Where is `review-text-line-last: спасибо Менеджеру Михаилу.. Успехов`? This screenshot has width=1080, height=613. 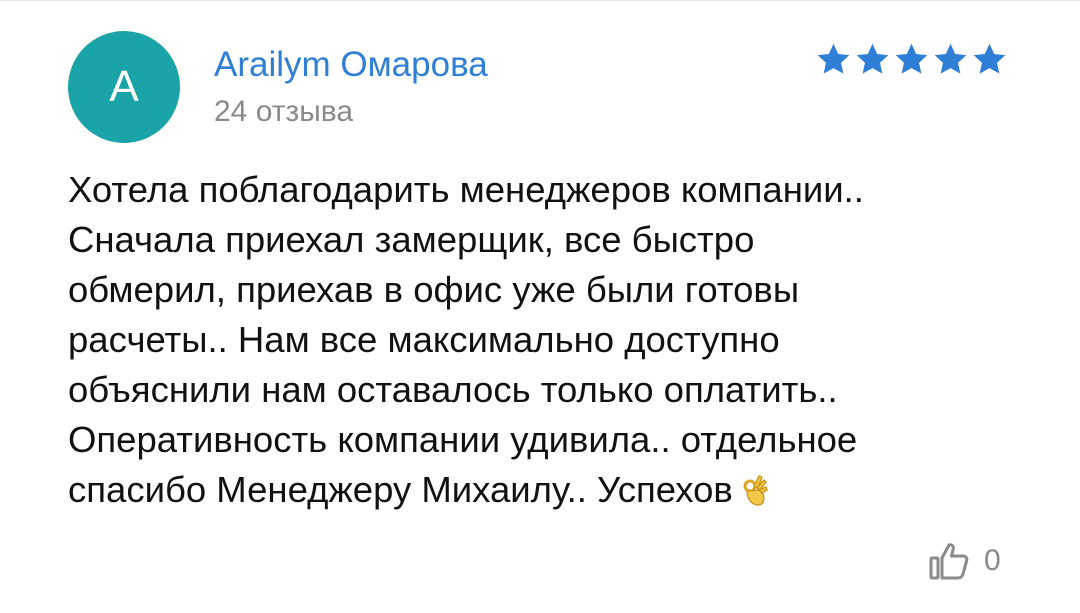
review-text-line-last: спасибо Менеджеру Михаилу.. Успехов is located at coordinates (548, 490).